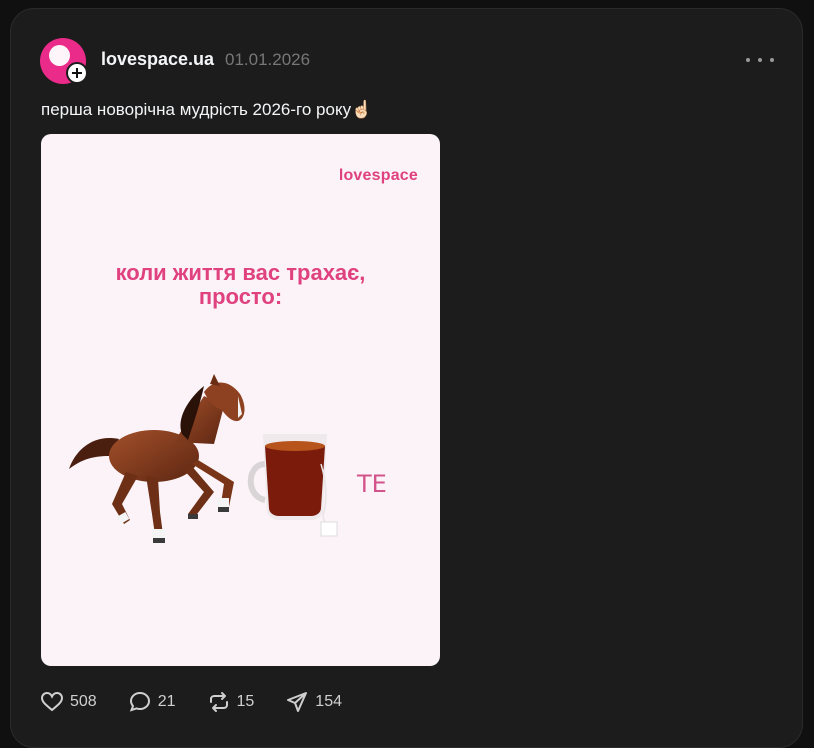 This screenshot has width=814, height=748. What do you see at coordinates (231, 702) in the screenshot?
I see `repost-button: 15` at bounding box center [231, 702].